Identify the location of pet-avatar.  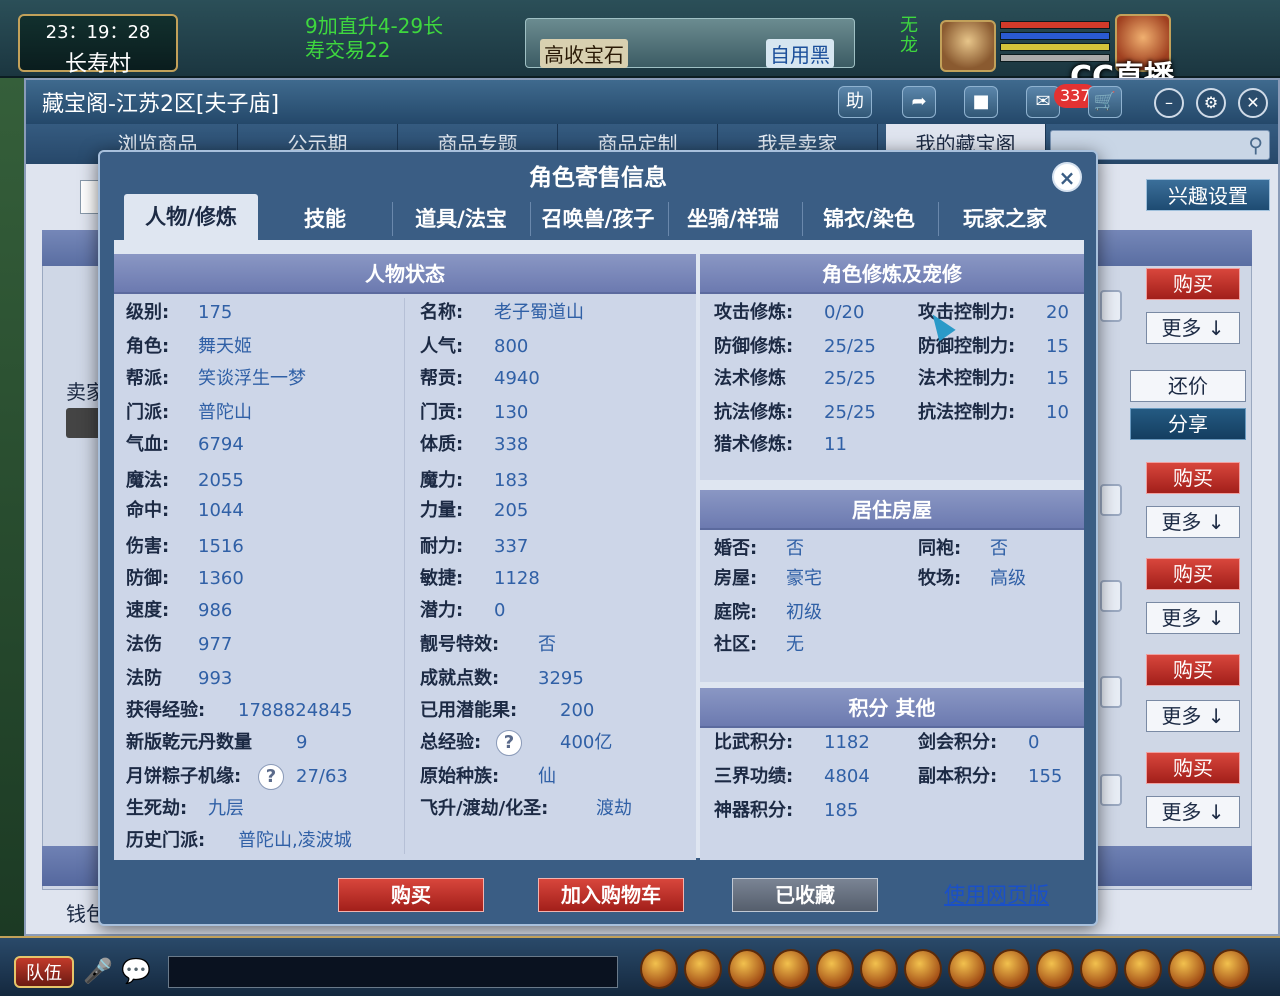
(968, 46).